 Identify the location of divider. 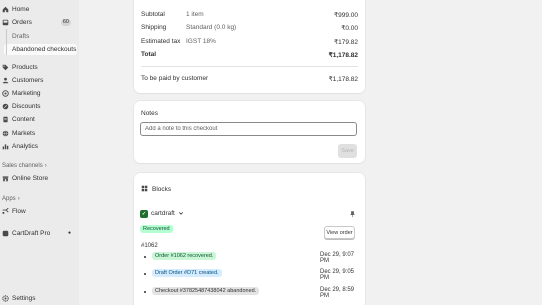
(249, 66).